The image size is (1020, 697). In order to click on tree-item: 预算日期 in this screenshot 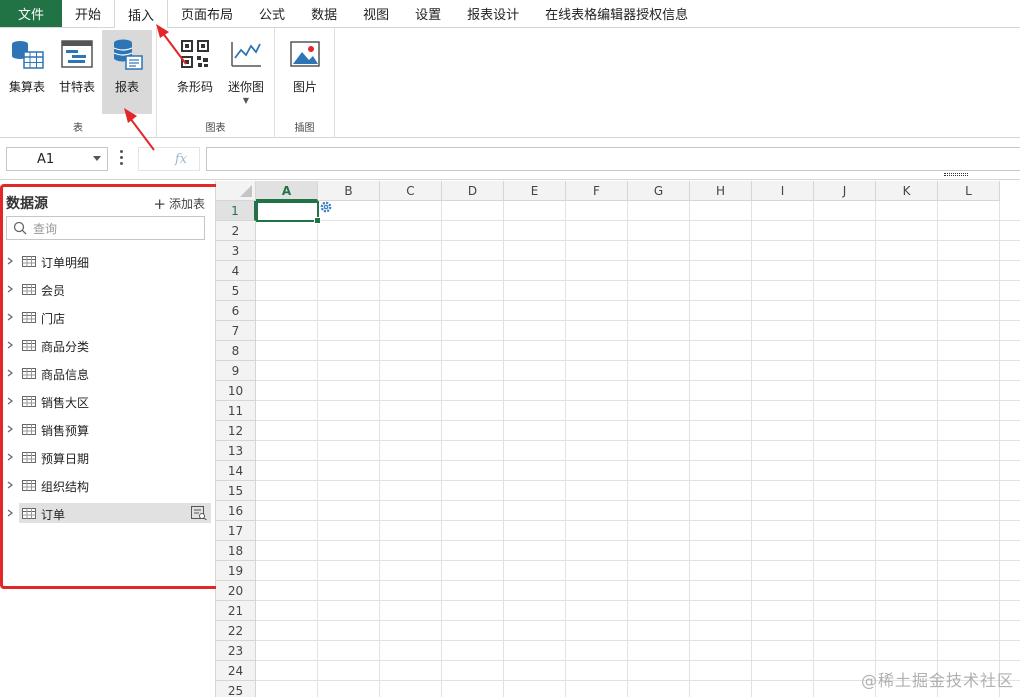, I will do `click(108, 457)`.